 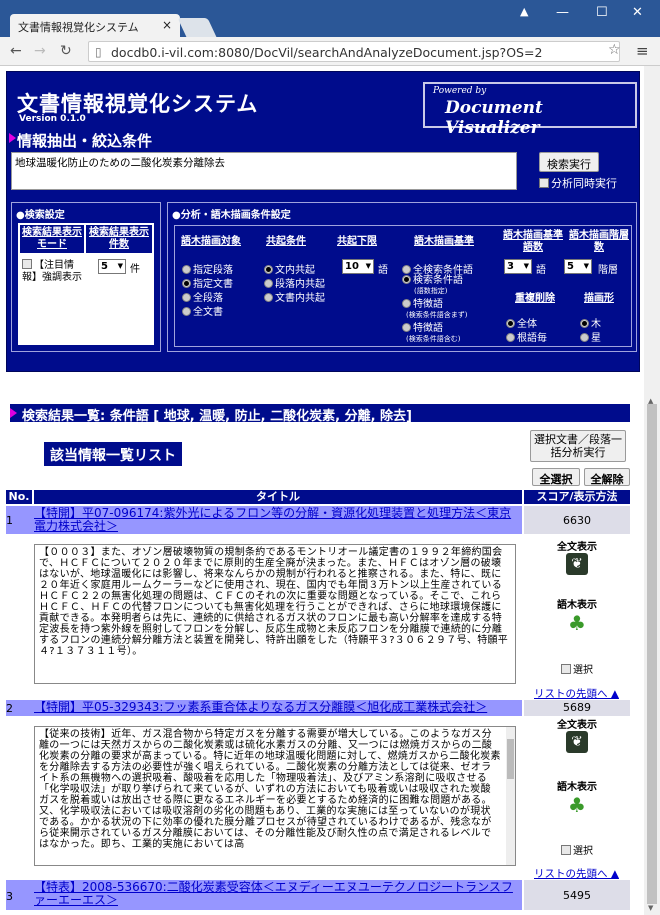 What do you see at coordinates (432, 285) in the screenshot?
I see `basis-radio-2: 検索条件語 (語数指定)` at bounding box center [432, 285].